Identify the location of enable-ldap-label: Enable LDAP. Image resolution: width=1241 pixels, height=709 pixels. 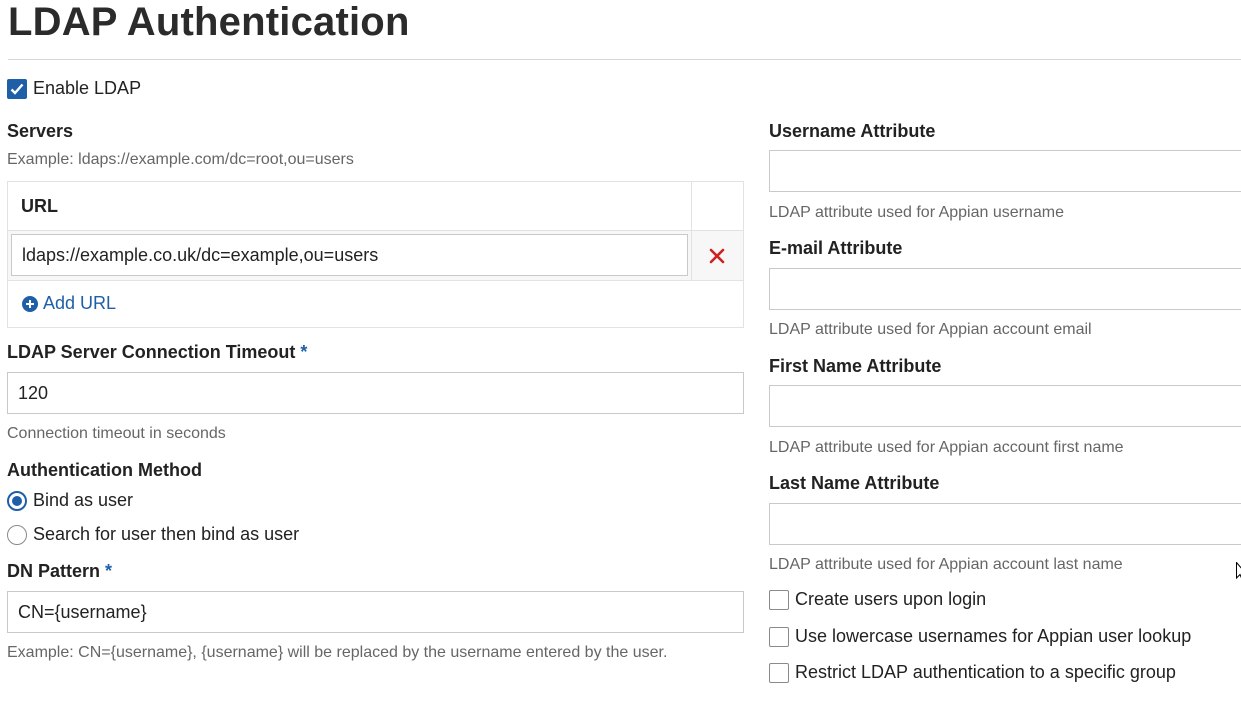
(87, 88).